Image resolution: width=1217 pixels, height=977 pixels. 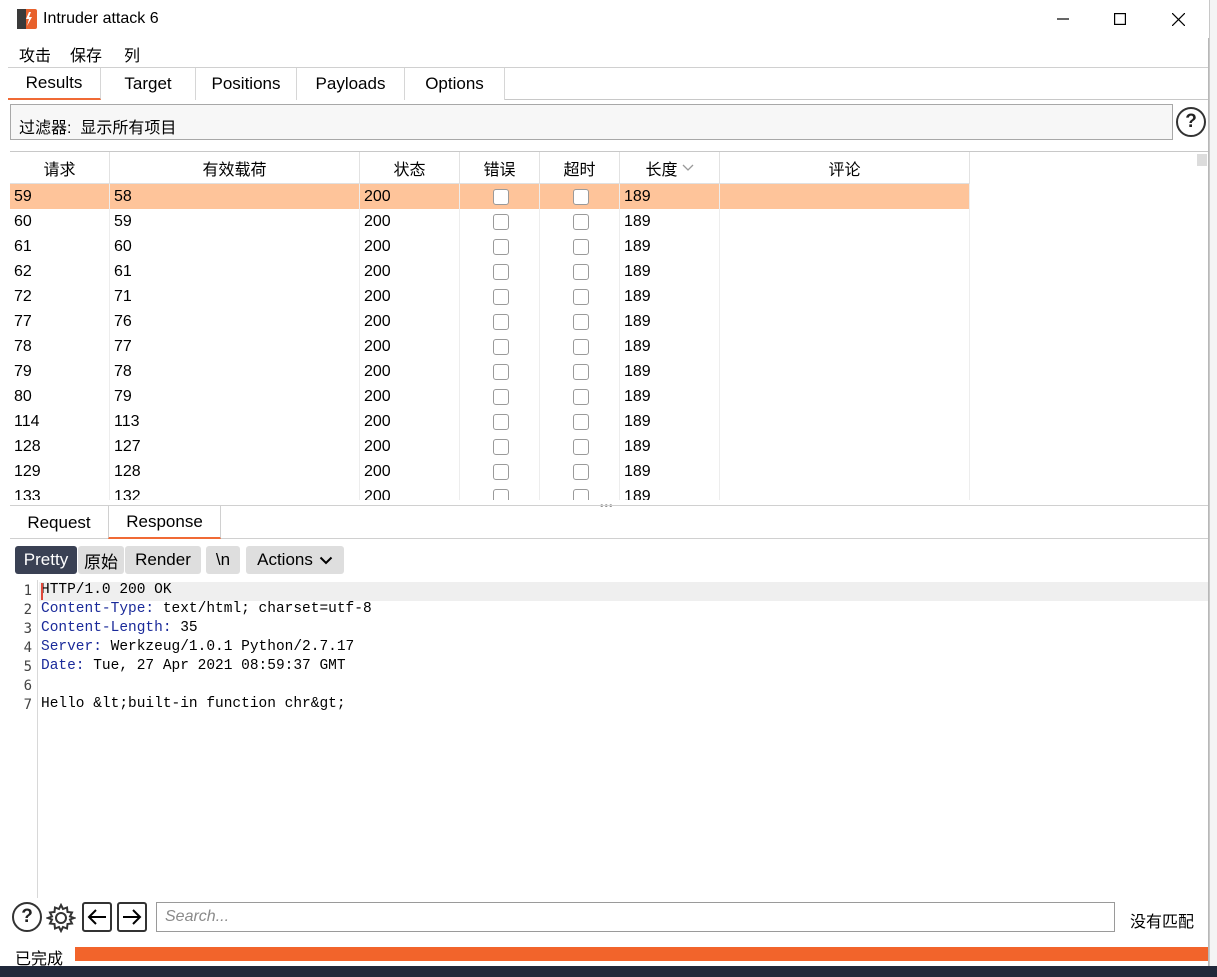 What do you see at coordinates (1162, 922) in the screenshot?
I see `search-result-count: 没有匹配` at bounding box center [1162, 922].